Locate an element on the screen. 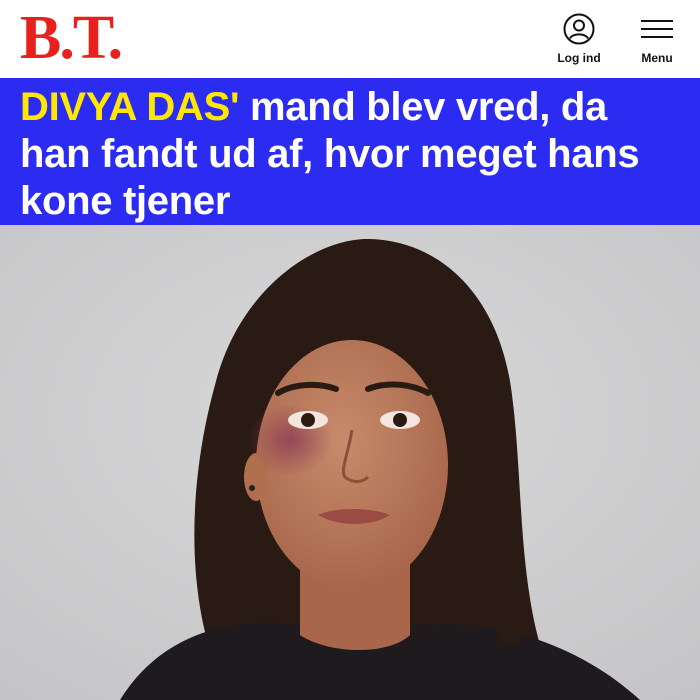  login-button: Log ind is located at coordinates (579, 39).